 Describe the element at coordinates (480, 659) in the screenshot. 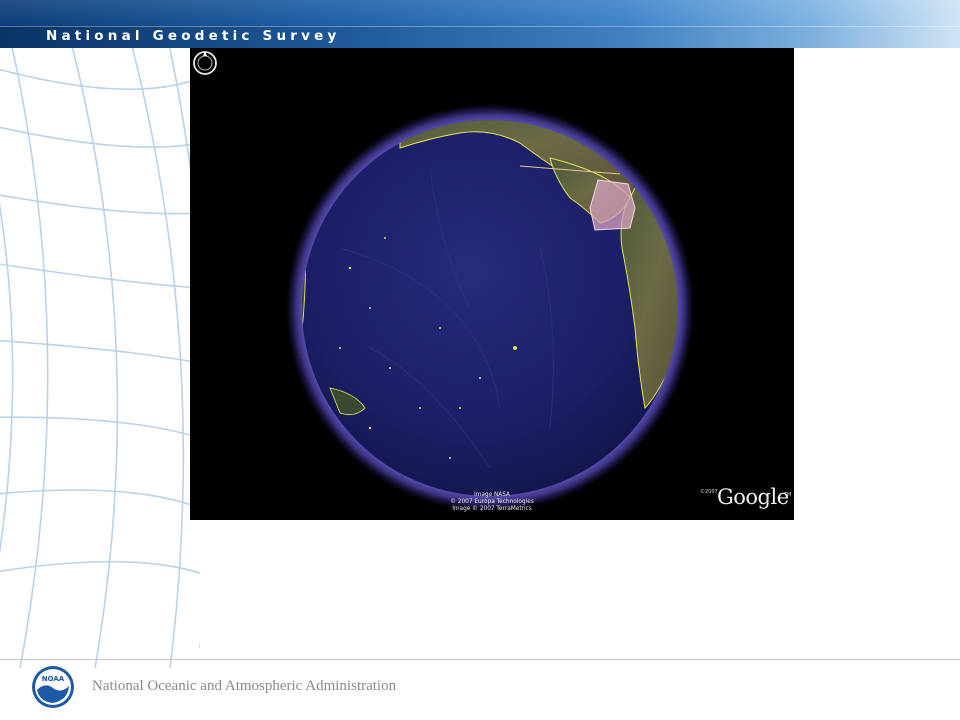

I see `footer-divider` at that location.